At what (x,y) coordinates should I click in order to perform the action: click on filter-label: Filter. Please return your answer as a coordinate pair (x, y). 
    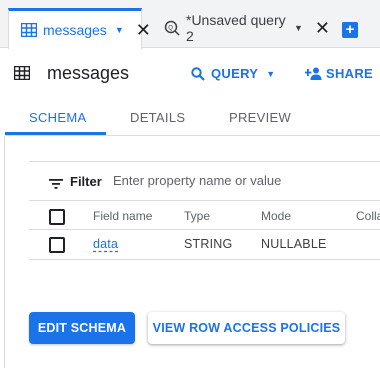
    Looking at the image, I should click on (86, 181).